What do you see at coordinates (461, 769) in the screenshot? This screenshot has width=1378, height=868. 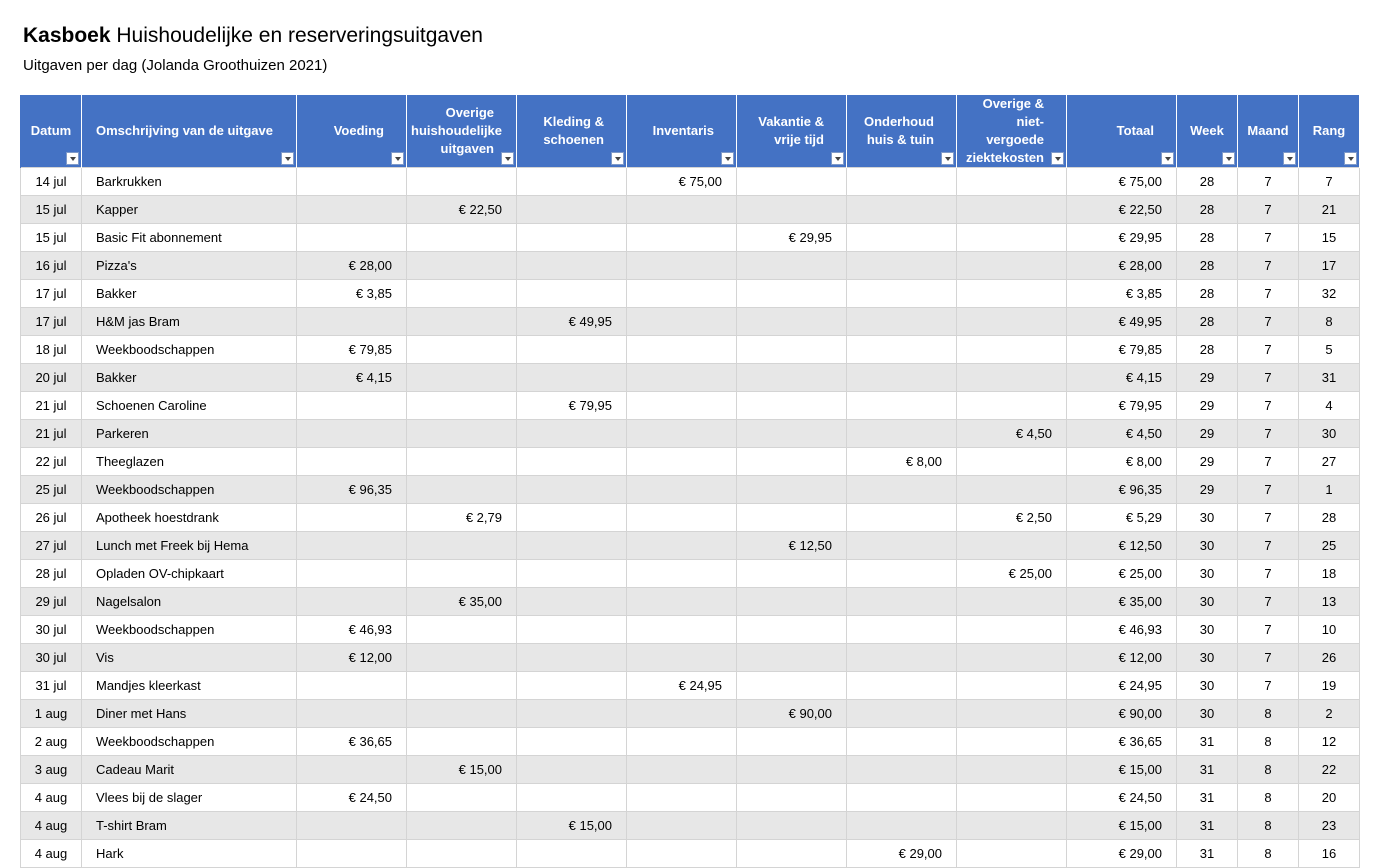 I see `cell-overige-huishoudelijk: € 15,00` at bounding box center [461, 769].